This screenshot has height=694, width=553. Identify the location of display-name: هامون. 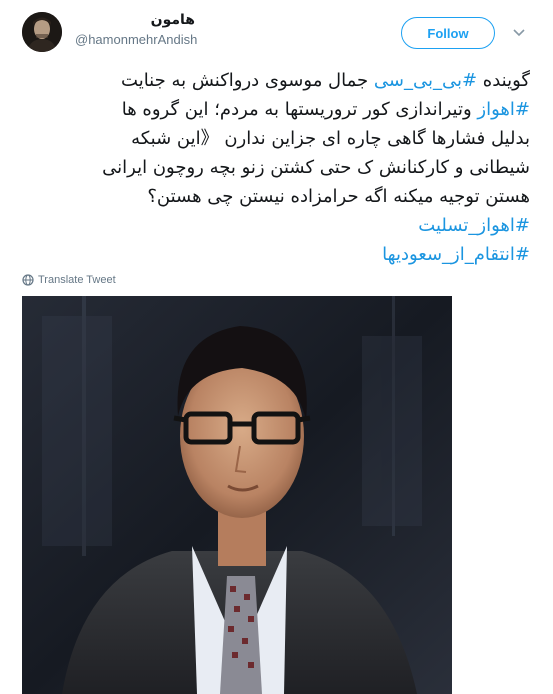
(135, 21).